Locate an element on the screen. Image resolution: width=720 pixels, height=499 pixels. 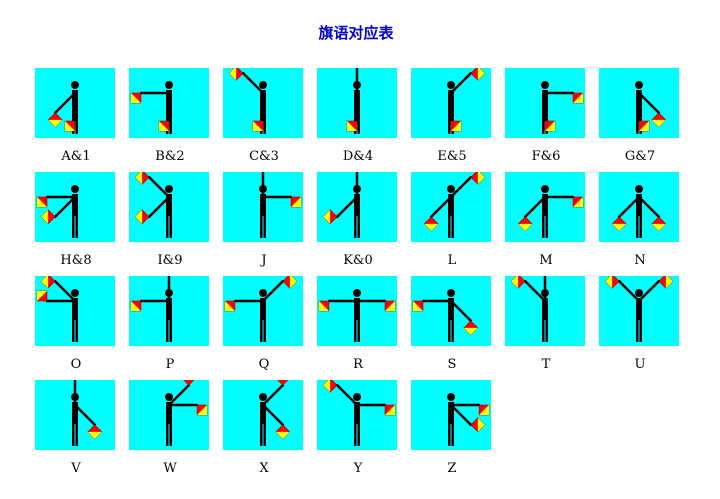
semaphore-cell: O is located at coordinates (76, 324).